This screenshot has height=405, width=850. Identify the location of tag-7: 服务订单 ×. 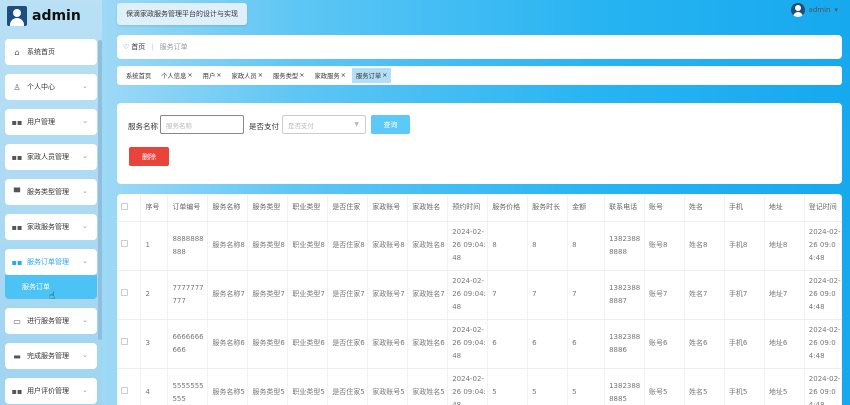
(371, 75).